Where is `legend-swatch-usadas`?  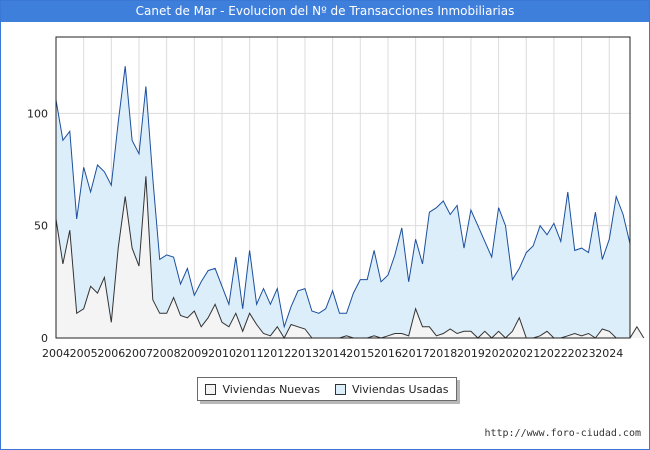 legend-swatch-usadas is located at coordinates (340, 389).